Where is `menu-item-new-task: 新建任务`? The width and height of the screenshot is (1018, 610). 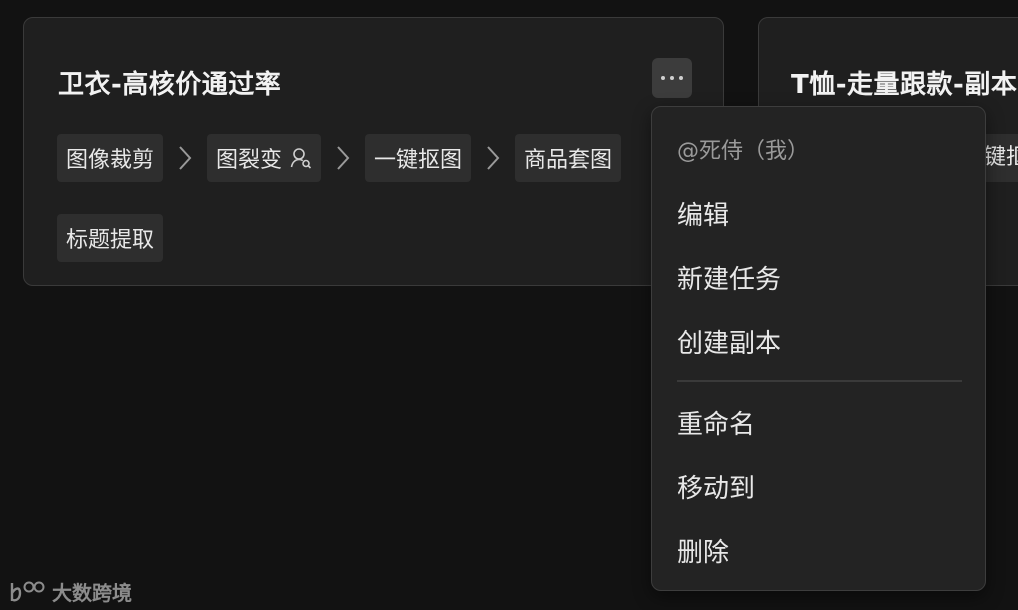
menu-item-new-task: 新建任务 is located at coordinates (729, 277).